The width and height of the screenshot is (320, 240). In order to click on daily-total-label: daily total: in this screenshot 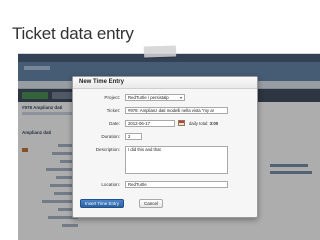, I will do `click(199, 123)`.